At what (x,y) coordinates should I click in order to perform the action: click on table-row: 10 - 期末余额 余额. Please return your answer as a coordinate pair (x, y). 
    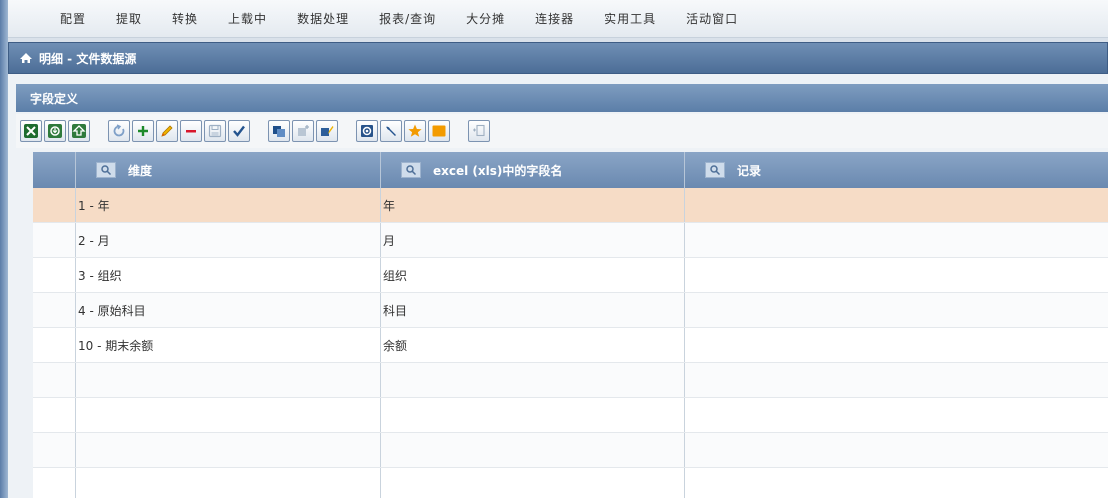
    Looking at the image, I should click on (570, 345).